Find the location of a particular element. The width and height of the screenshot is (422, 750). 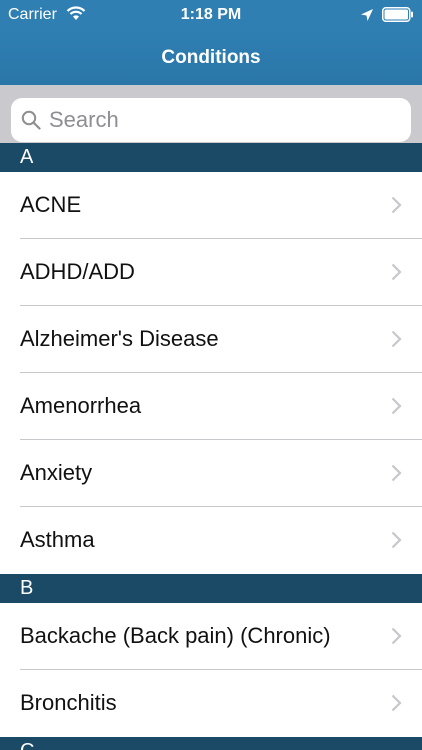

list-item: Backache (Back pain) (Chronic) is located at coordinates (211, 636).